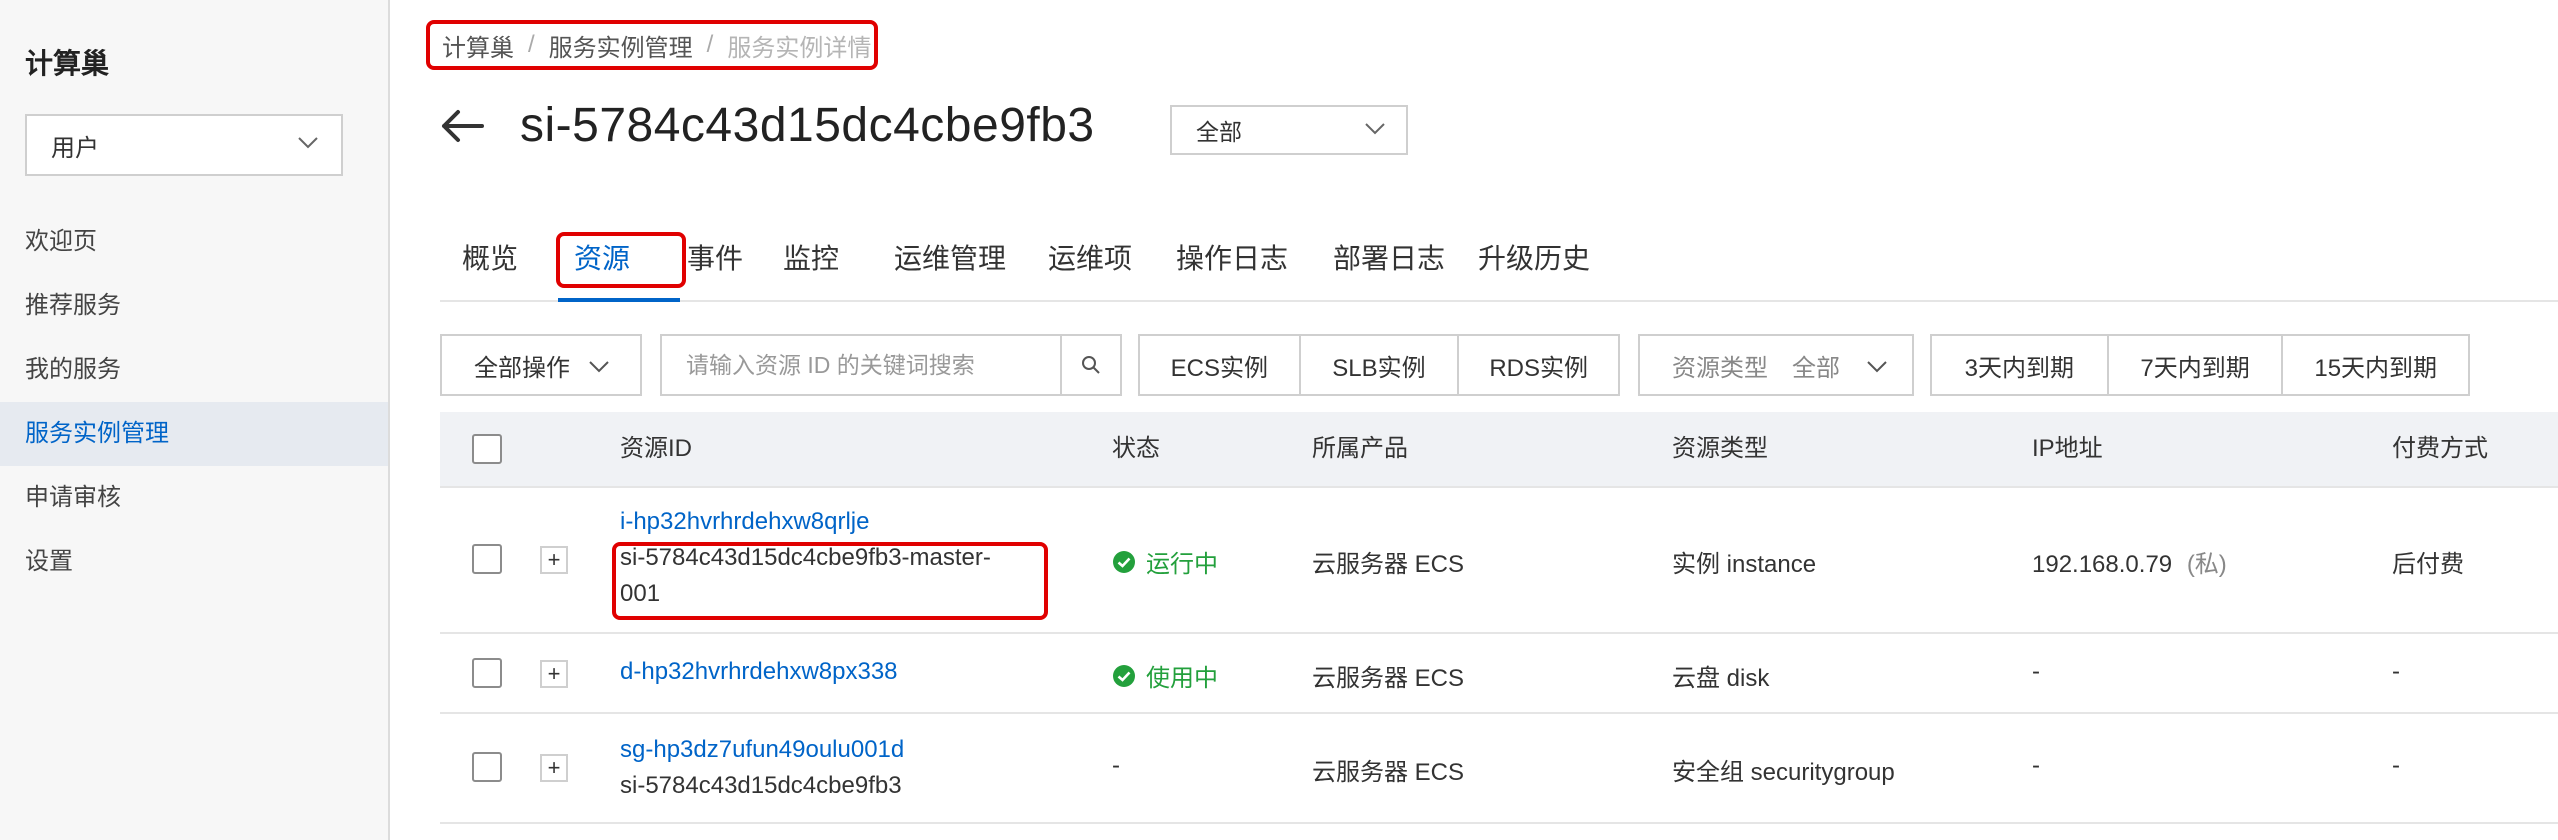 Image resolution: width=2558 pixels, height=840 pixels. I want to click on instance-filter-group: ECS实例 SLB实例 RDS实例, so click(1379, 365).